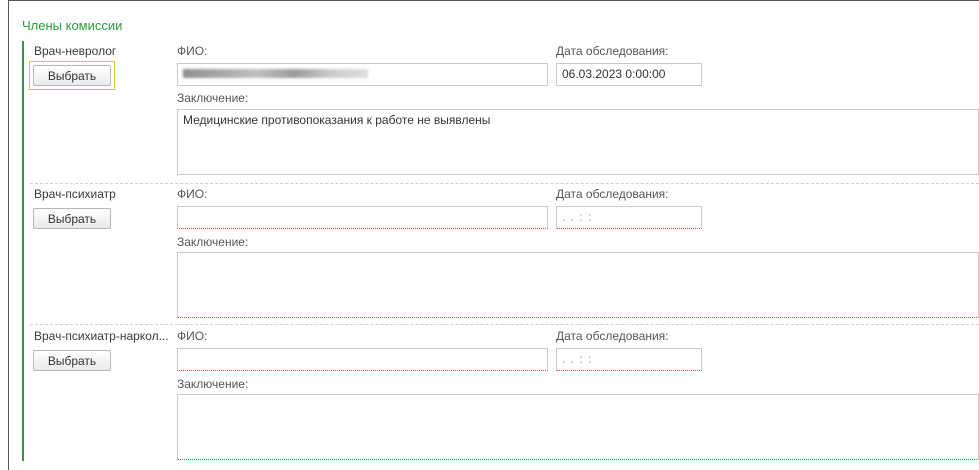 The height and width of the screenshot is (470, 979). I want to click on conclusion-field-psychiatrist, so click(578, 285).